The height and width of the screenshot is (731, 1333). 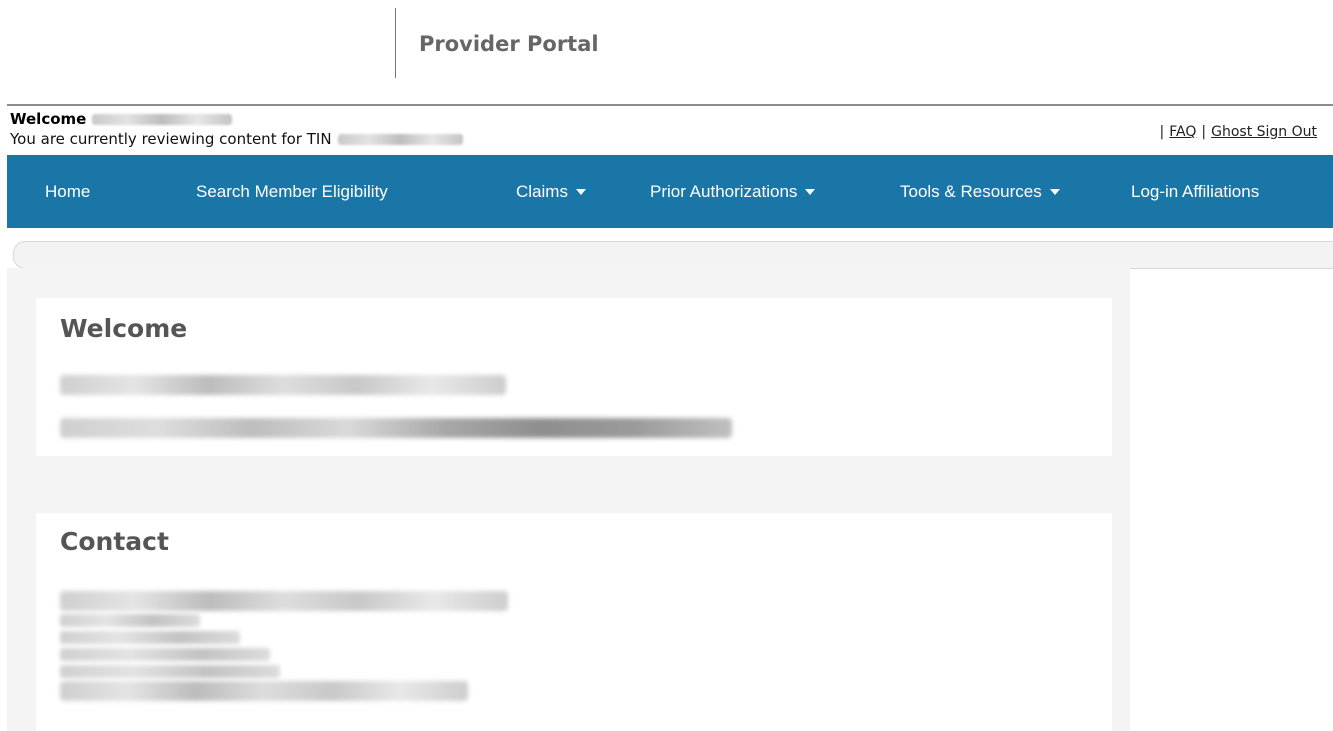 What do you see at coordinates (673, 255) in the screenshot?
I see `breadcrumb` at bounding box center [673, 255].